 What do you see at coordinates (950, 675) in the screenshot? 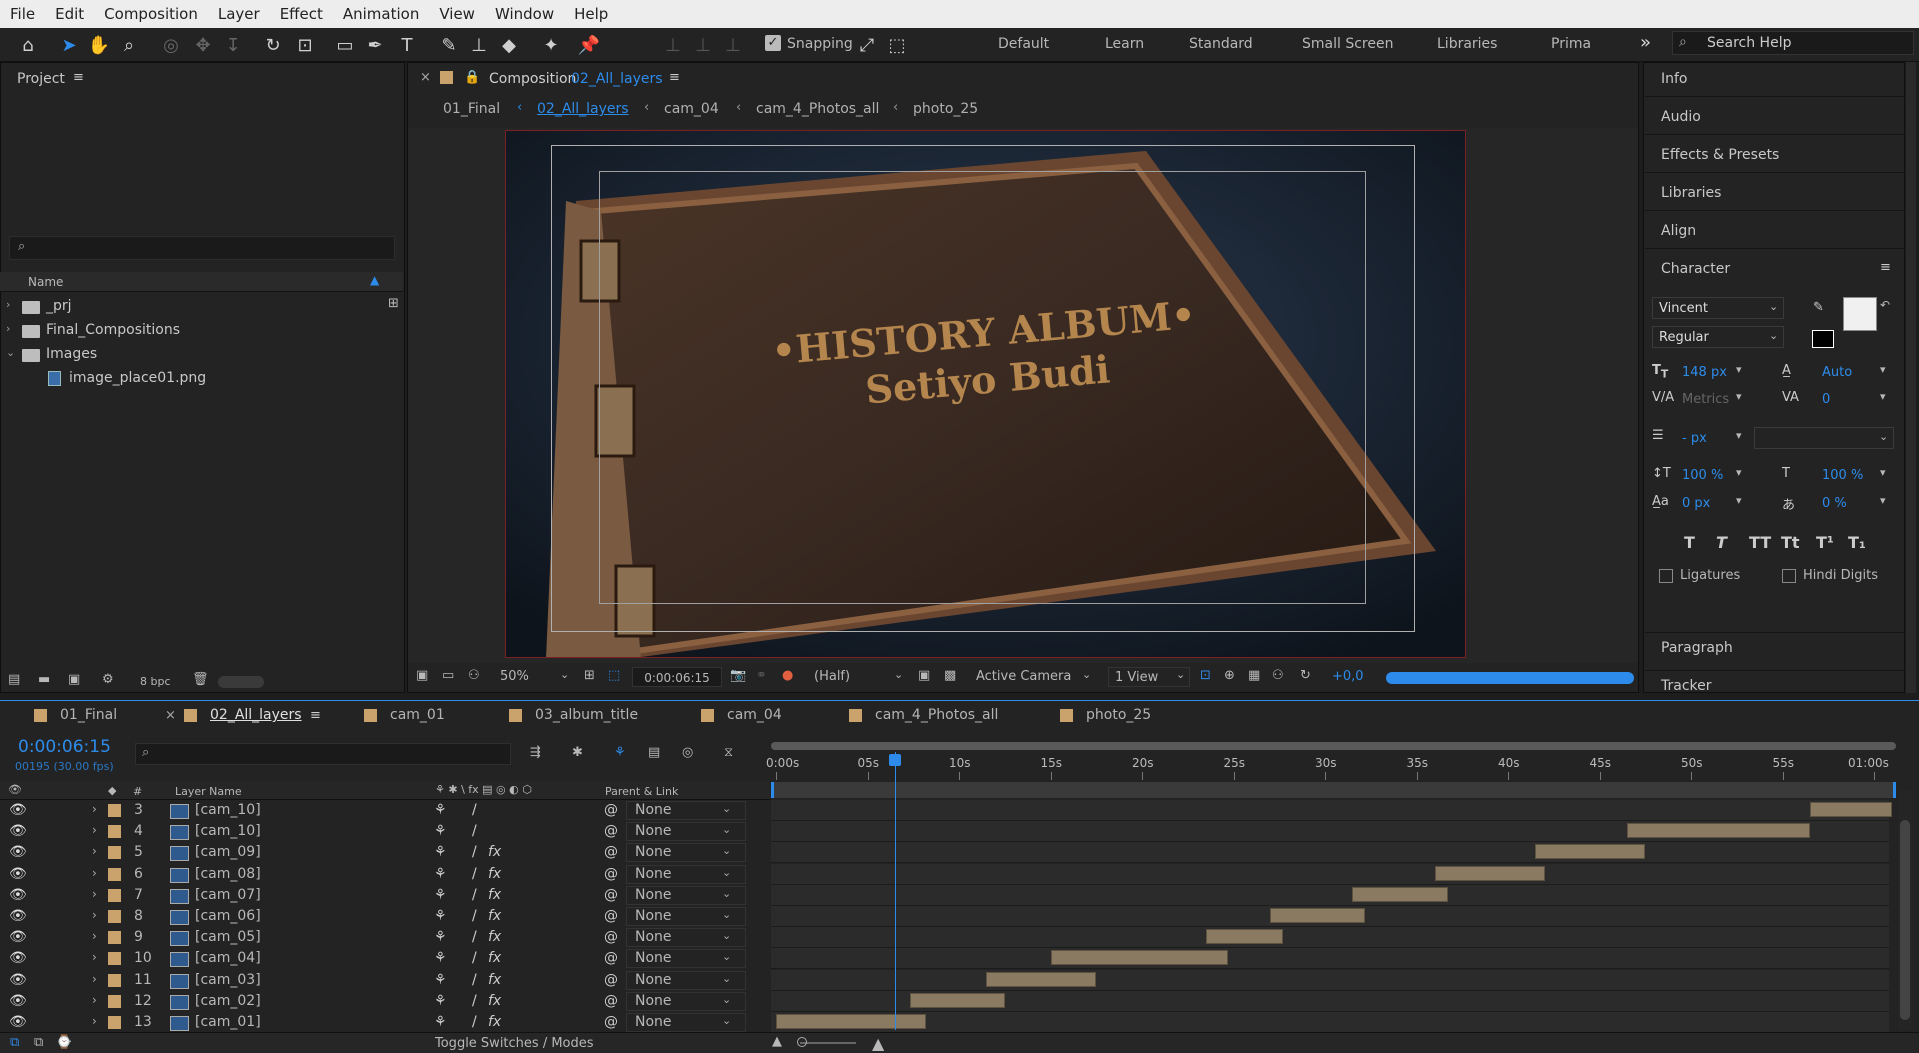
I see `transparency-grid-icon: ▩` at bounding box center [950, 675].